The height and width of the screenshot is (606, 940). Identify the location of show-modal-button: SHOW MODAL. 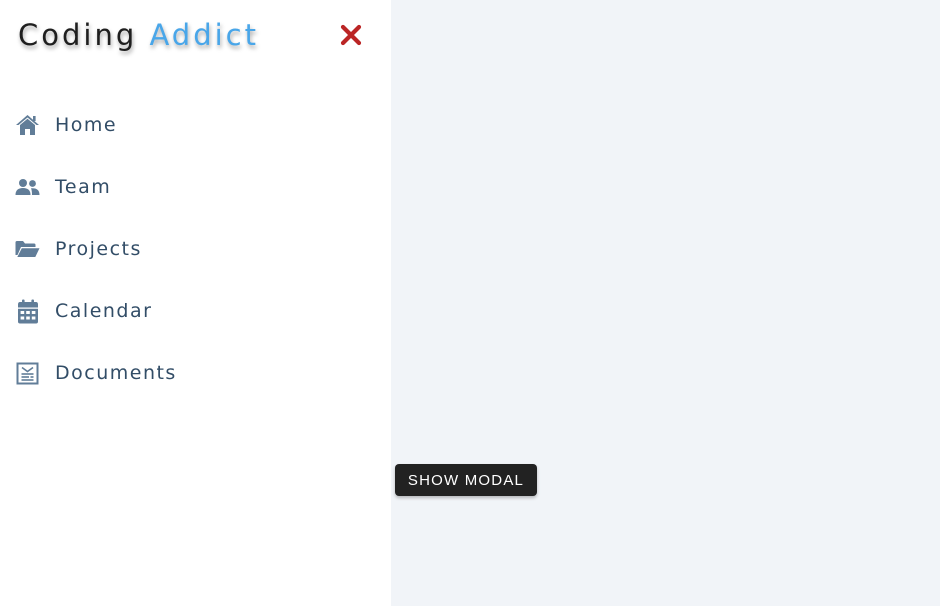
(466, 480).